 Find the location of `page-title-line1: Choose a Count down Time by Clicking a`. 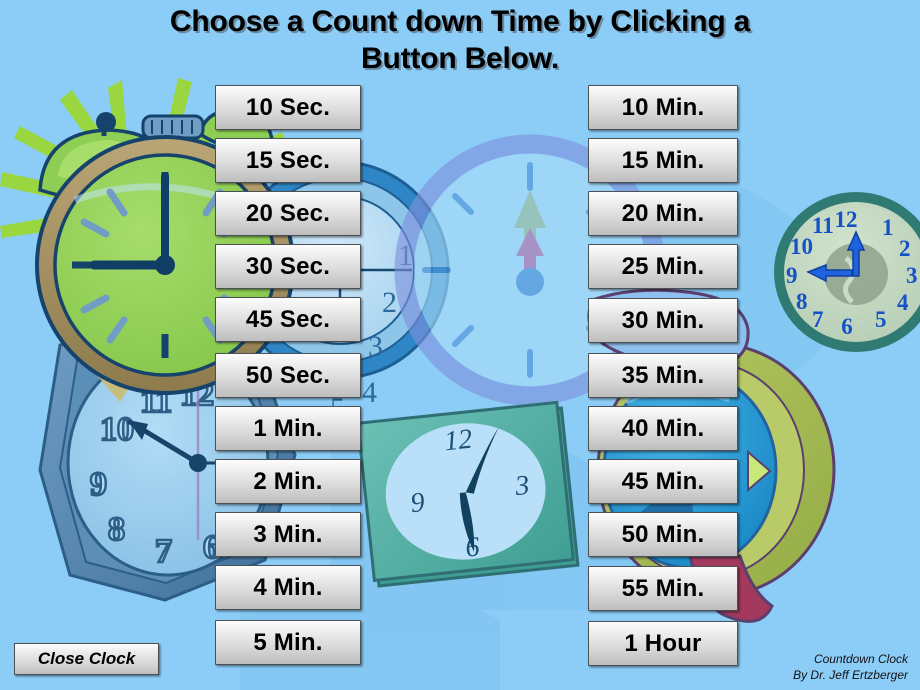

page-title-line1: Choose a Count down Time by Clicking a is located at coordinates (460, 21).